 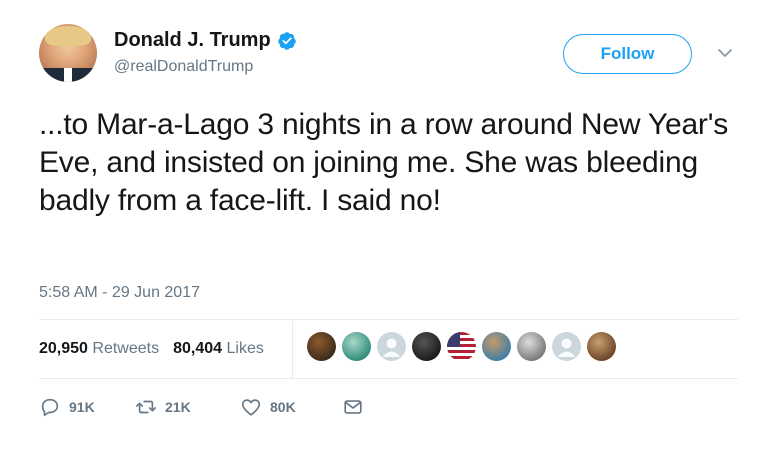 I want to click on retweet-action: 21K, so click(x=187, y=407).